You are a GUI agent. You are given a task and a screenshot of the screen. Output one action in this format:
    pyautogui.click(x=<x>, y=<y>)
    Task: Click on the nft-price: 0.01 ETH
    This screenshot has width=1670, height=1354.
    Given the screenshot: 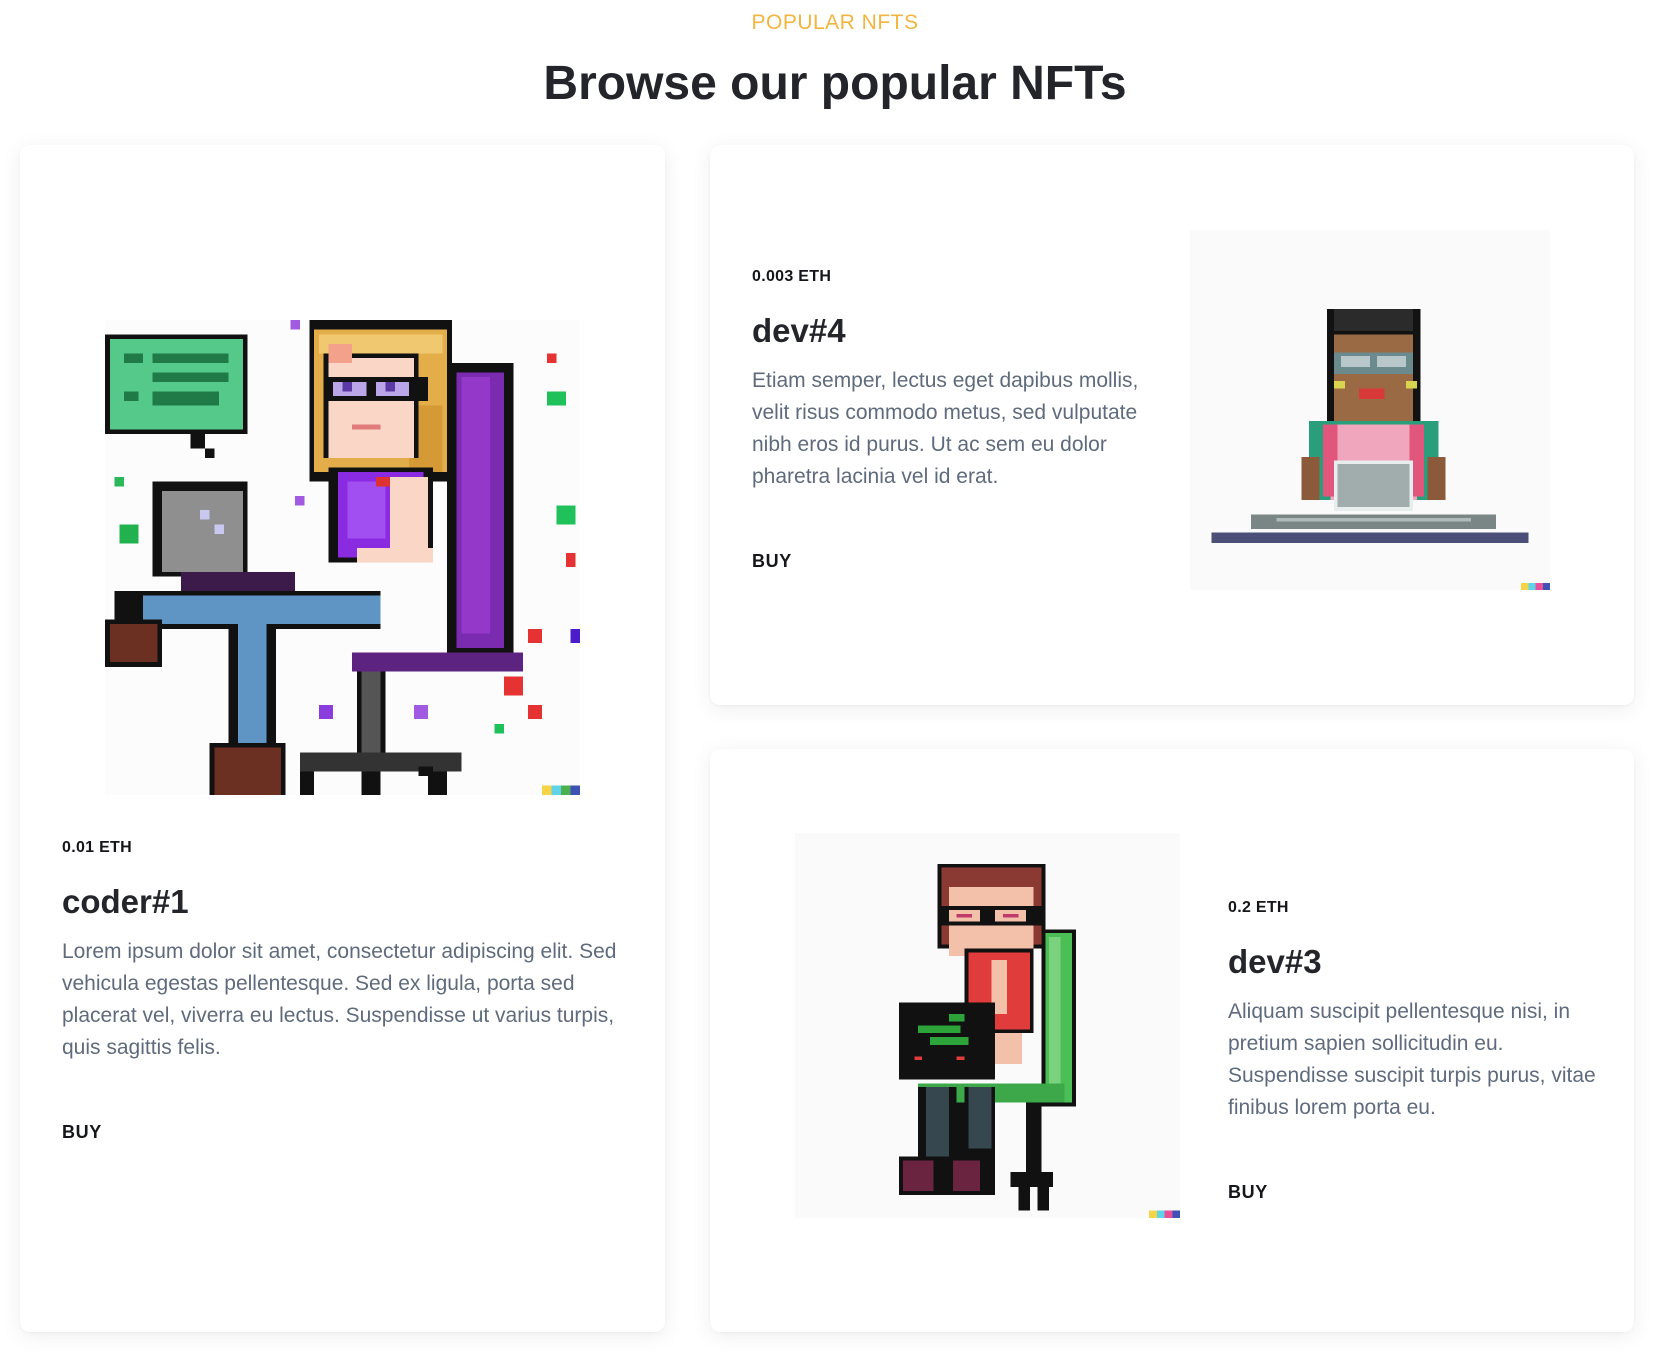 What is the action you would take?
    pyautogui.click(x=97, y=847)
    